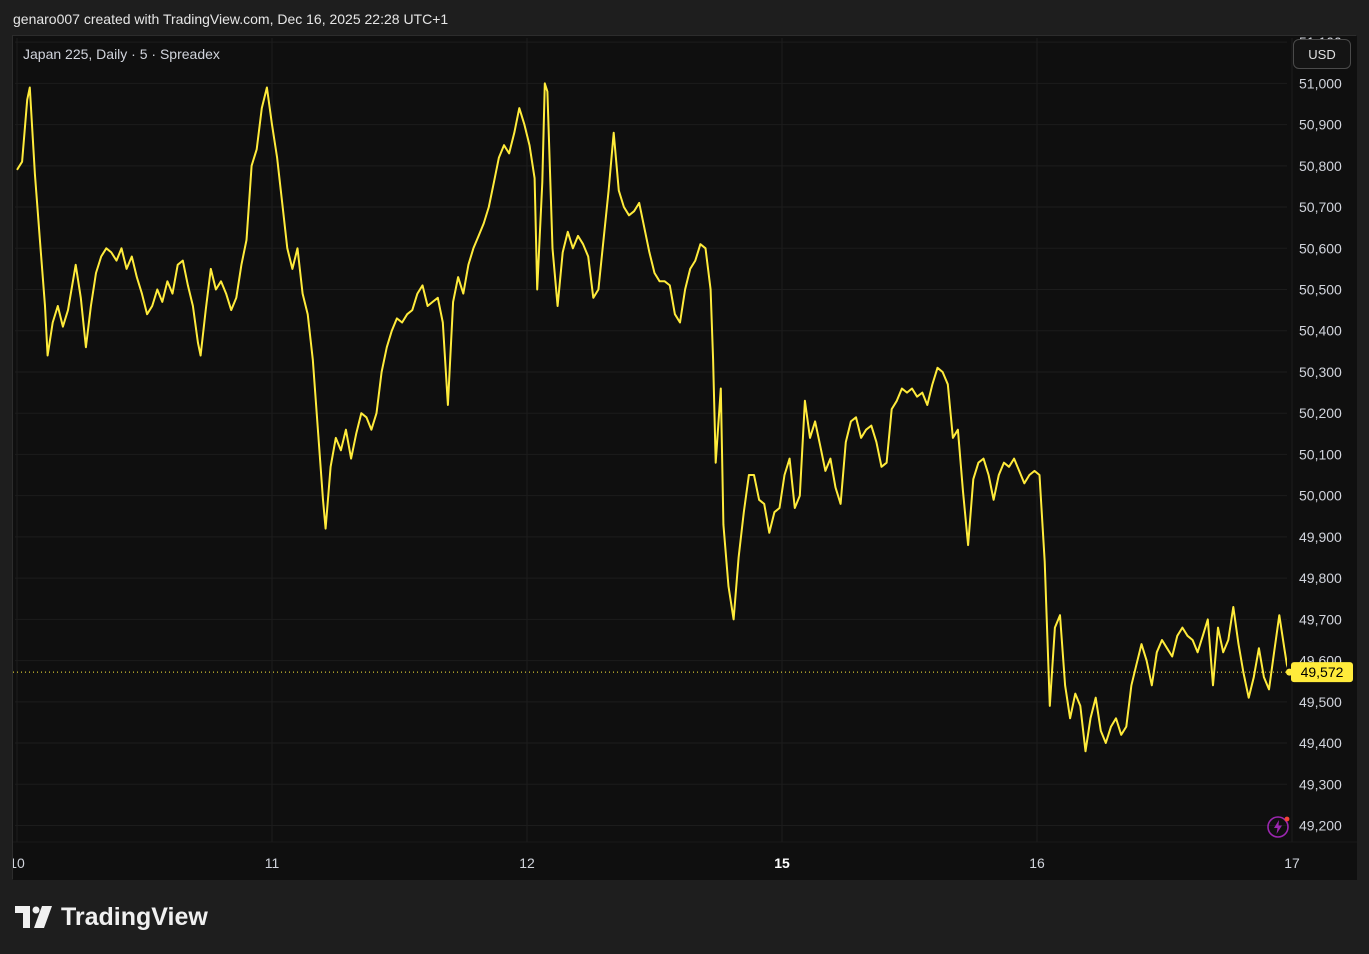  I want to click on footer-logo: TradingView, so click(111, 917).